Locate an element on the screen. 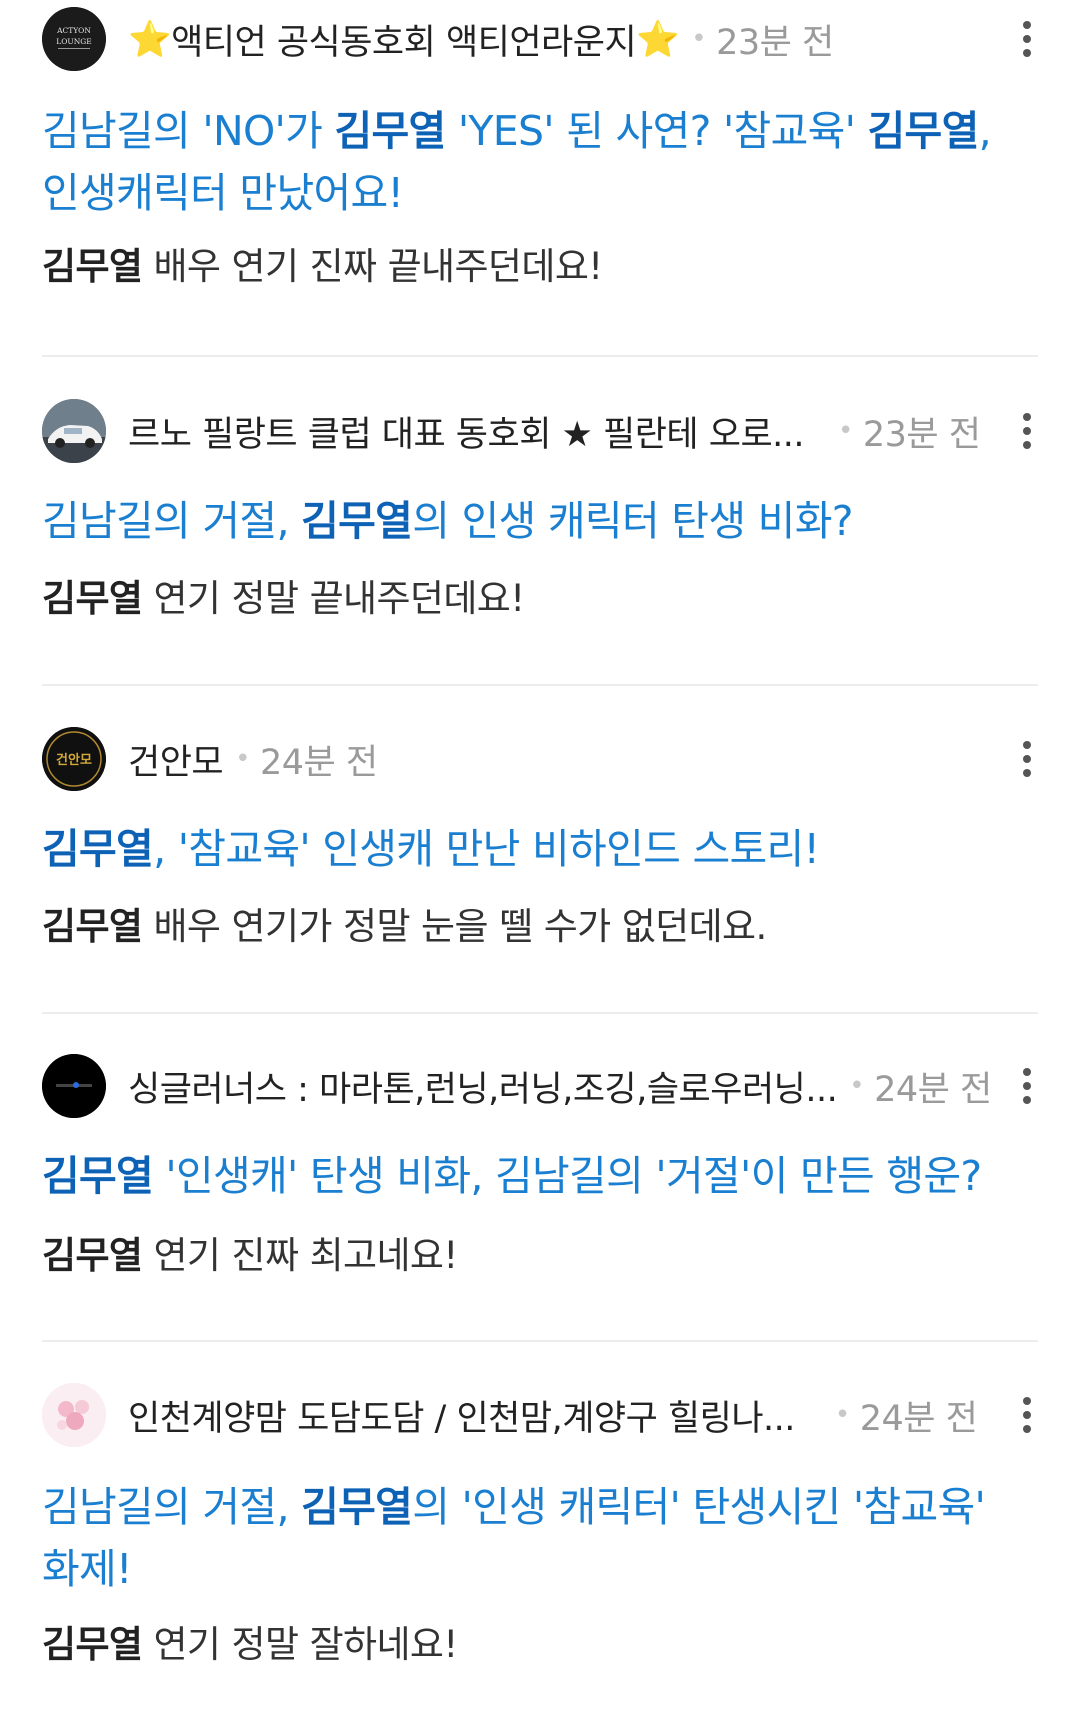 Image resolution: width=1080 pixels, height=1710 pixels. post-header: 르노 필랑트 클럽 대표 동호회 ★ 필란테 오로... • 23분 전 is located at coordinates (541, 431).